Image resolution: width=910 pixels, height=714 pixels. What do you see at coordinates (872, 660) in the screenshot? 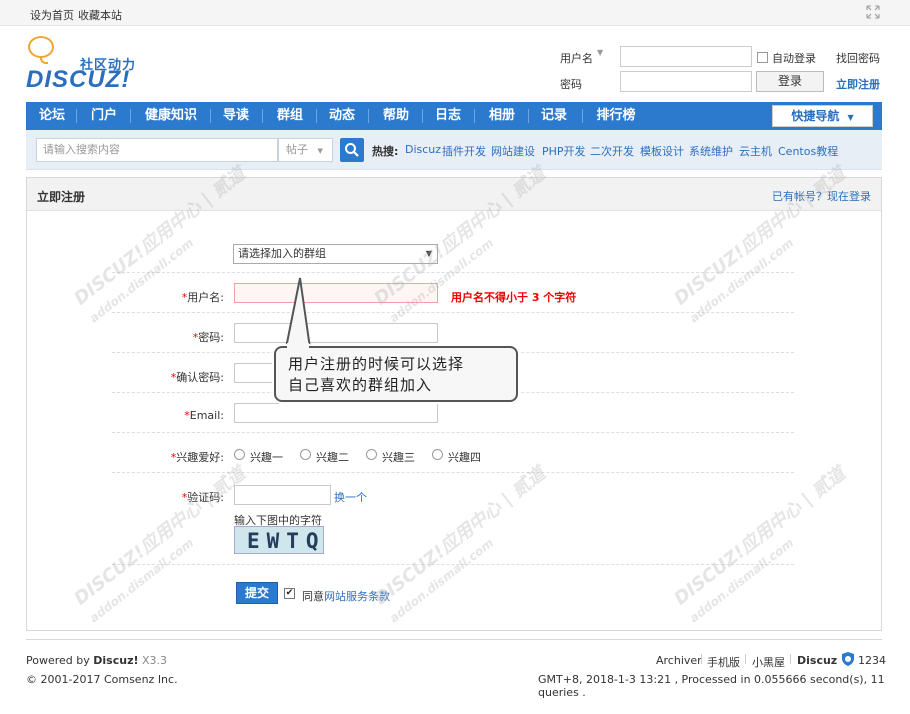
I see `visit-counter: 1234` at bounding box center [872, 660].